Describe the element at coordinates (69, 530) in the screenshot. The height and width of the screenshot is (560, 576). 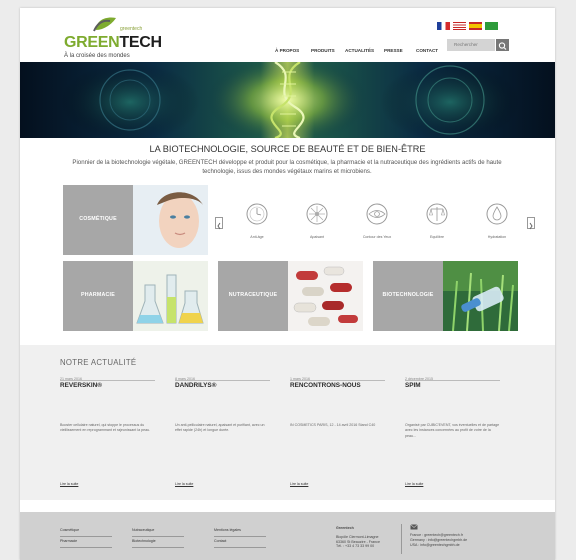
I see `footer-link-cosmetique: Cosmétique` at that location.